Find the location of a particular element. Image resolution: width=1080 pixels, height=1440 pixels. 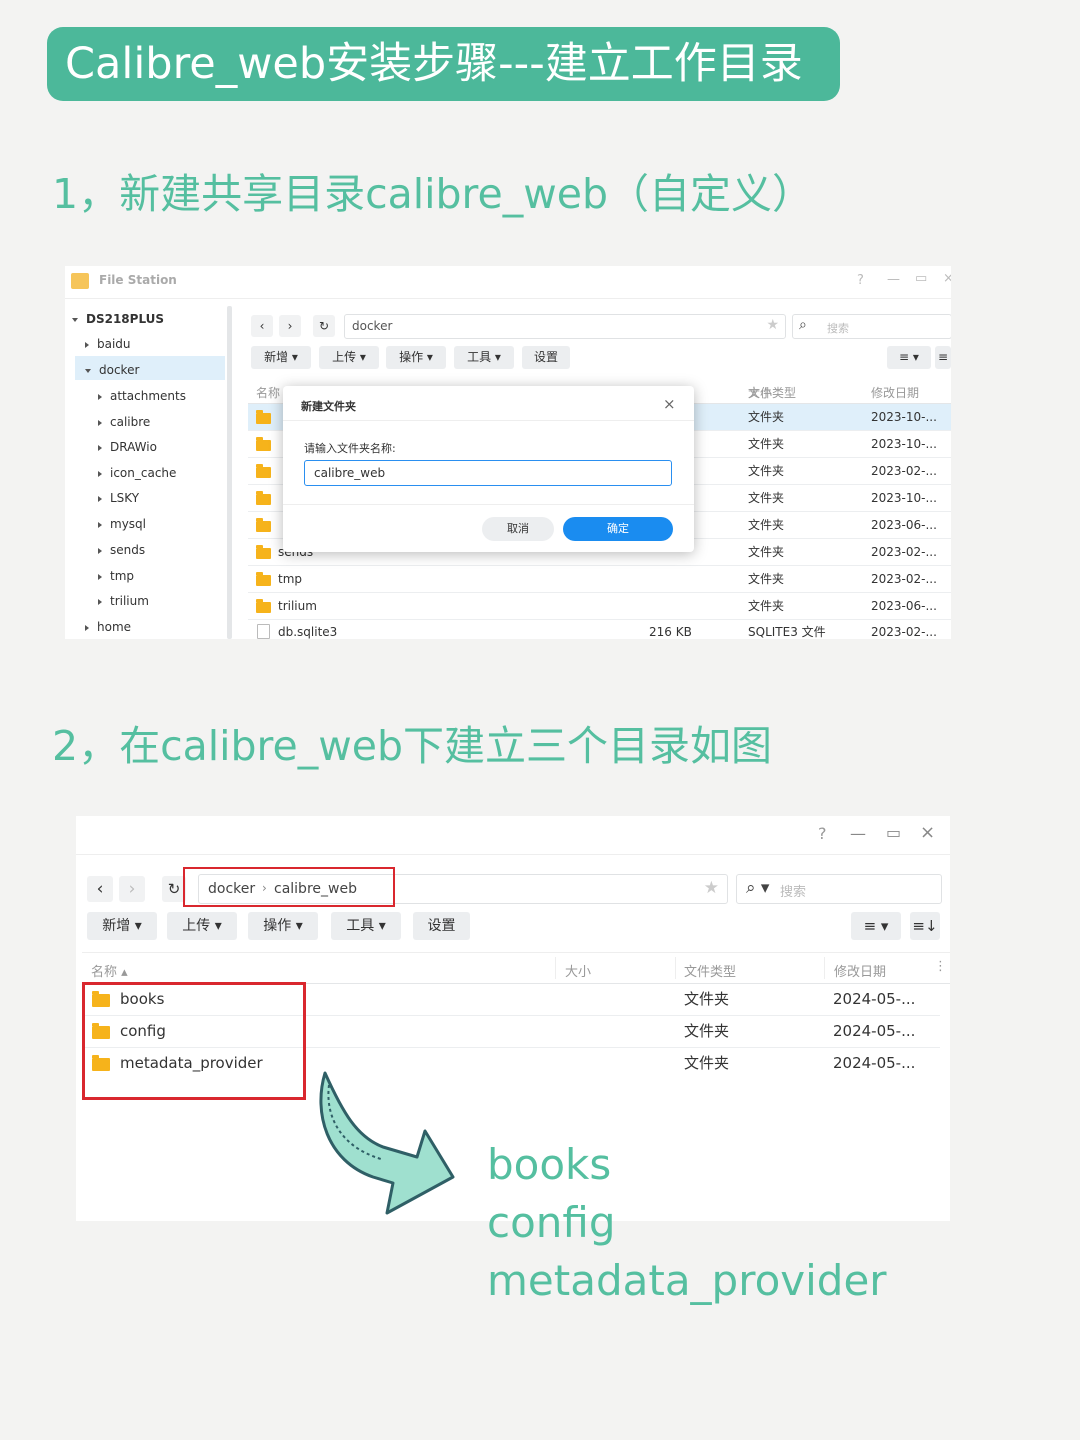

refresh-button: ↻ is located at coordinates (324, 326).